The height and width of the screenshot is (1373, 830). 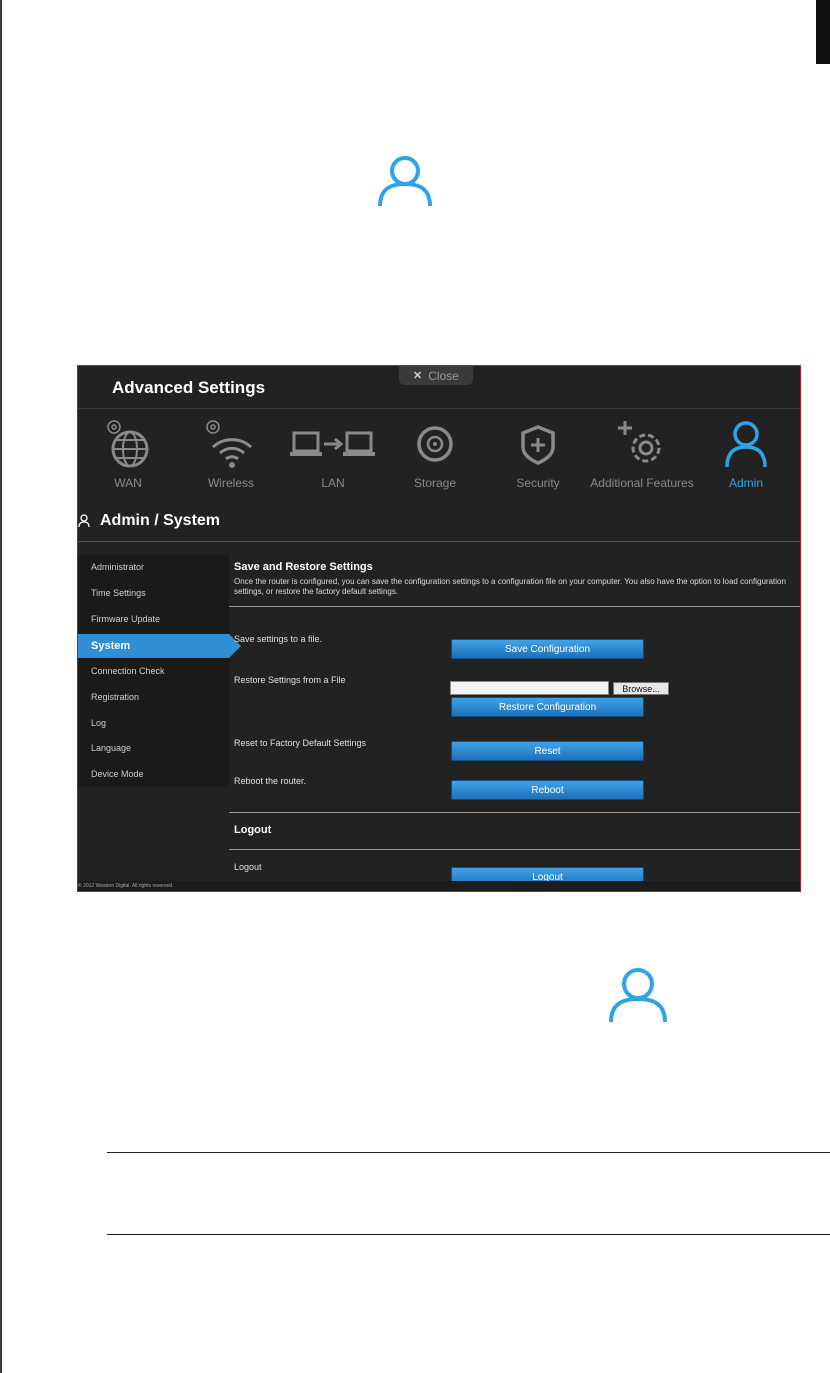 I want to click on nav-item-wireless: Wireless, so click(x=231, y=452).